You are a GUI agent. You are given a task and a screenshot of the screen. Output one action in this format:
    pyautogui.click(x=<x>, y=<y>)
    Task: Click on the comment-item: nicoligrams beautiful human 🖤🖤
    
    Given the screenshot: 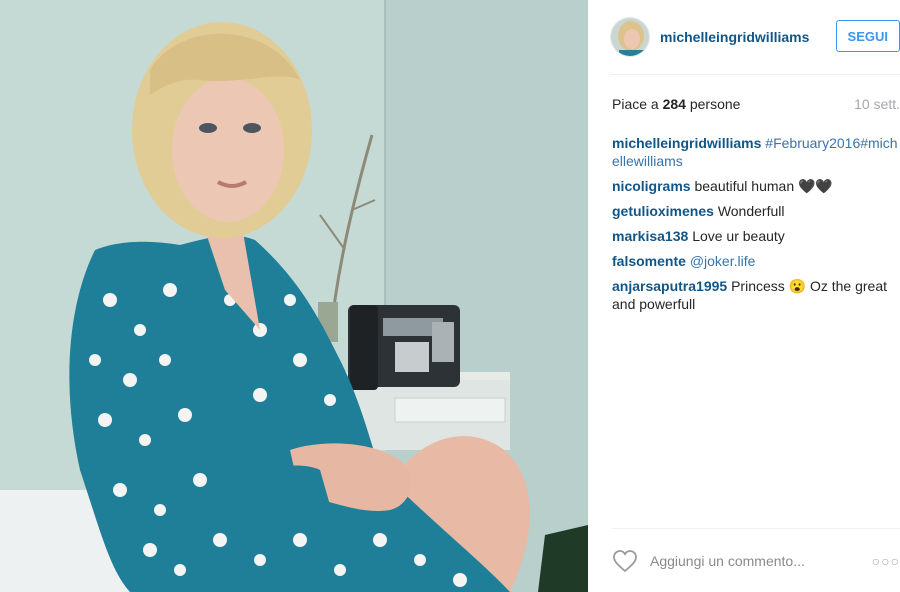 What is the action you would take?
    pyautogui.click(x=756, y=186)
    